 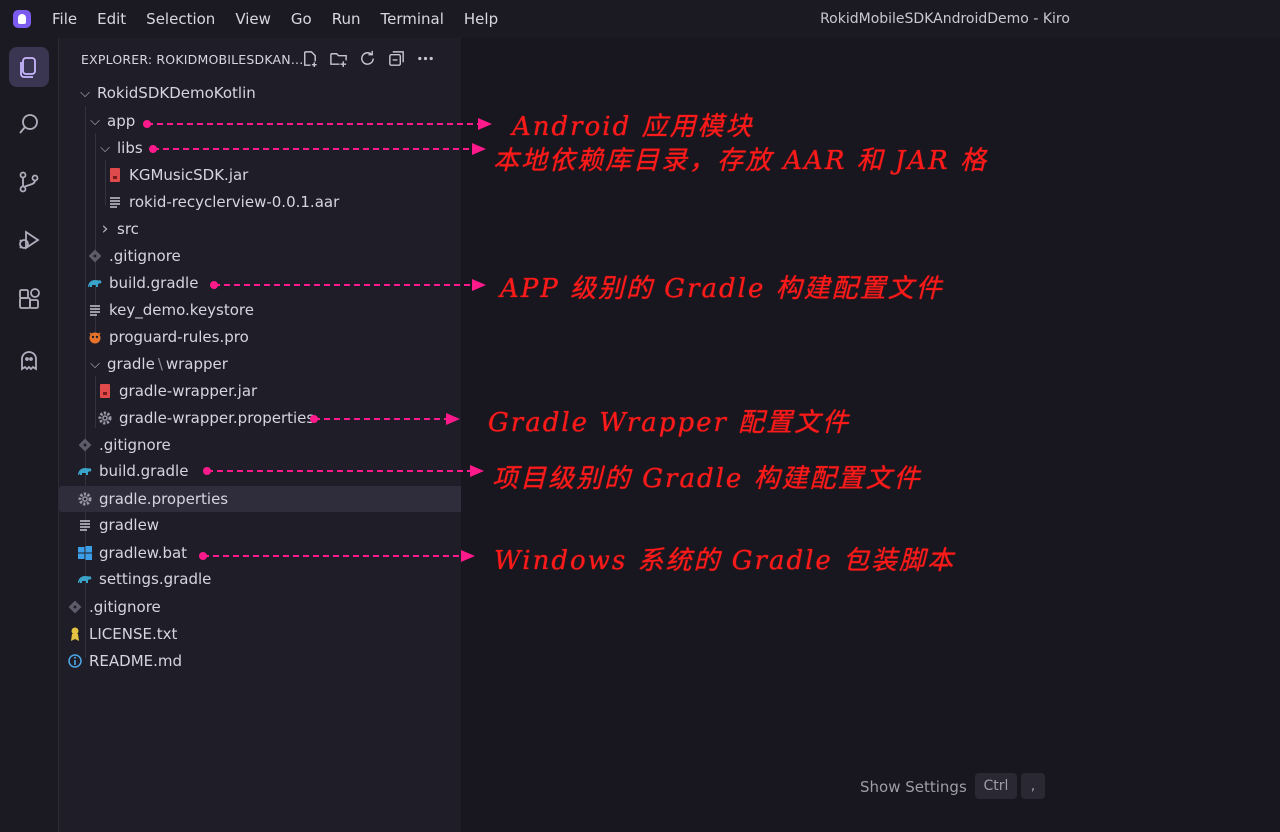 What do you see at coordinates (29, 182) in the screenshot?
I see `source-control-icon` at bounding box center [29, 182].